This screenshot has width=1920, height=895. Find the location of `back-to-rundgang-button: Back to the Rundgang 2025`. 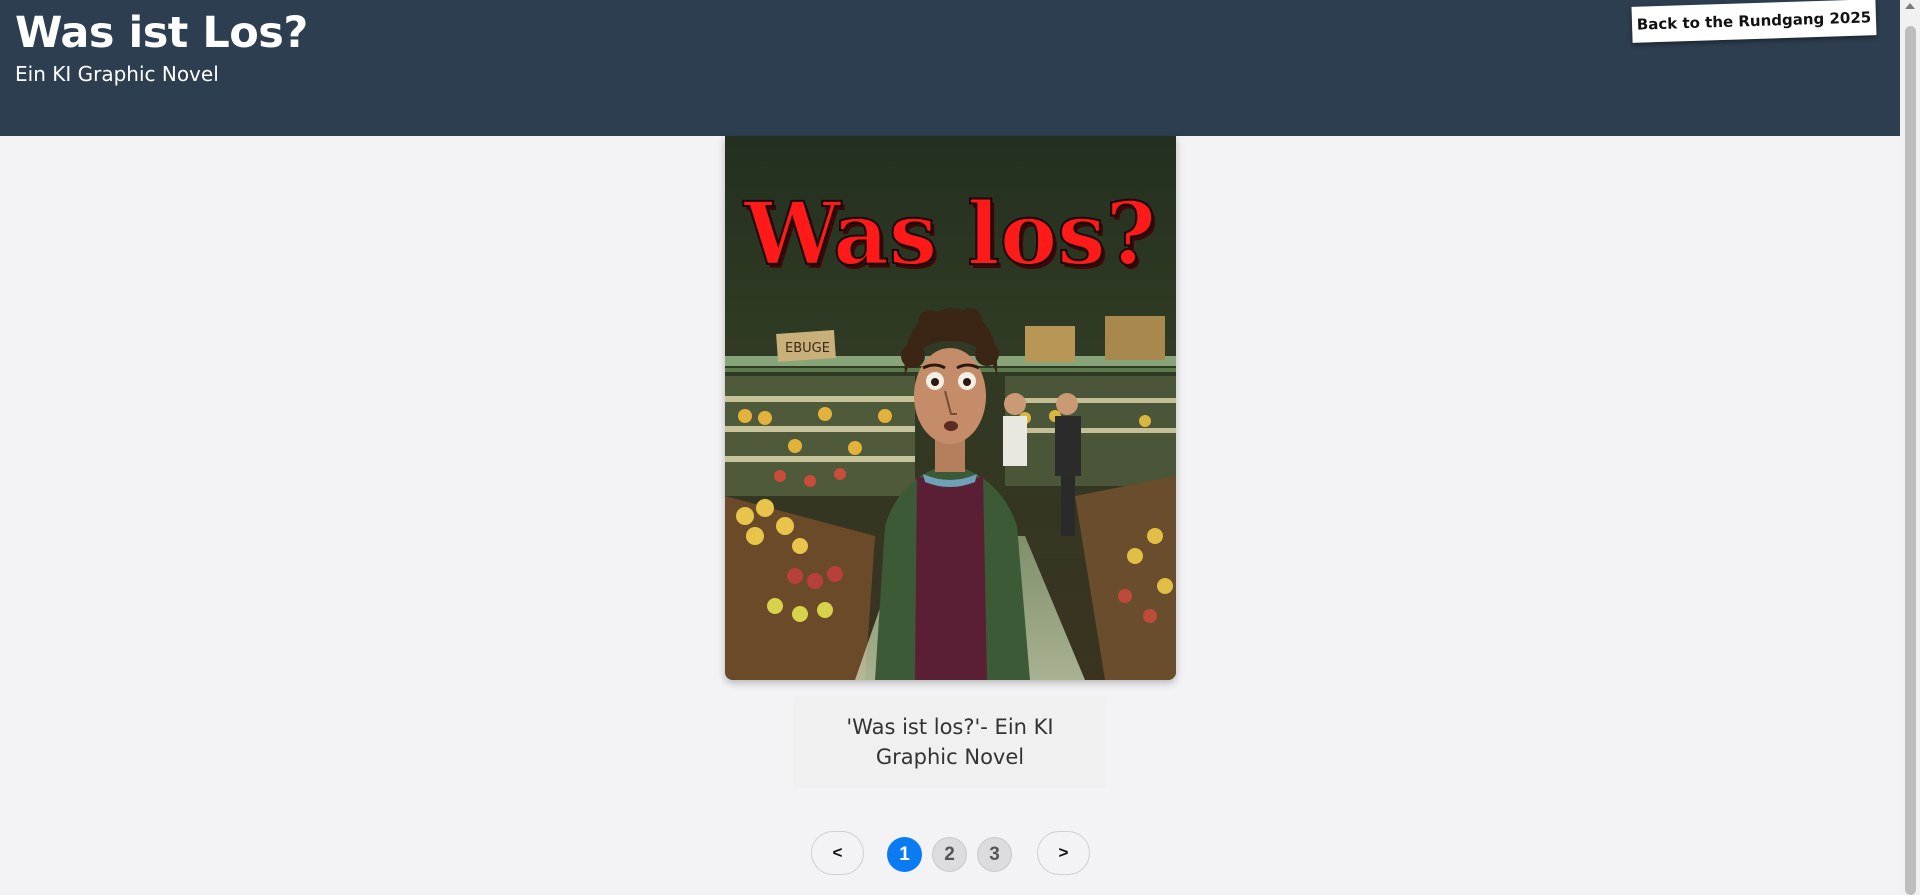

back-to-rundgang-button: Back to the Rundgang 2025 is located at coordinates (1754, 21).